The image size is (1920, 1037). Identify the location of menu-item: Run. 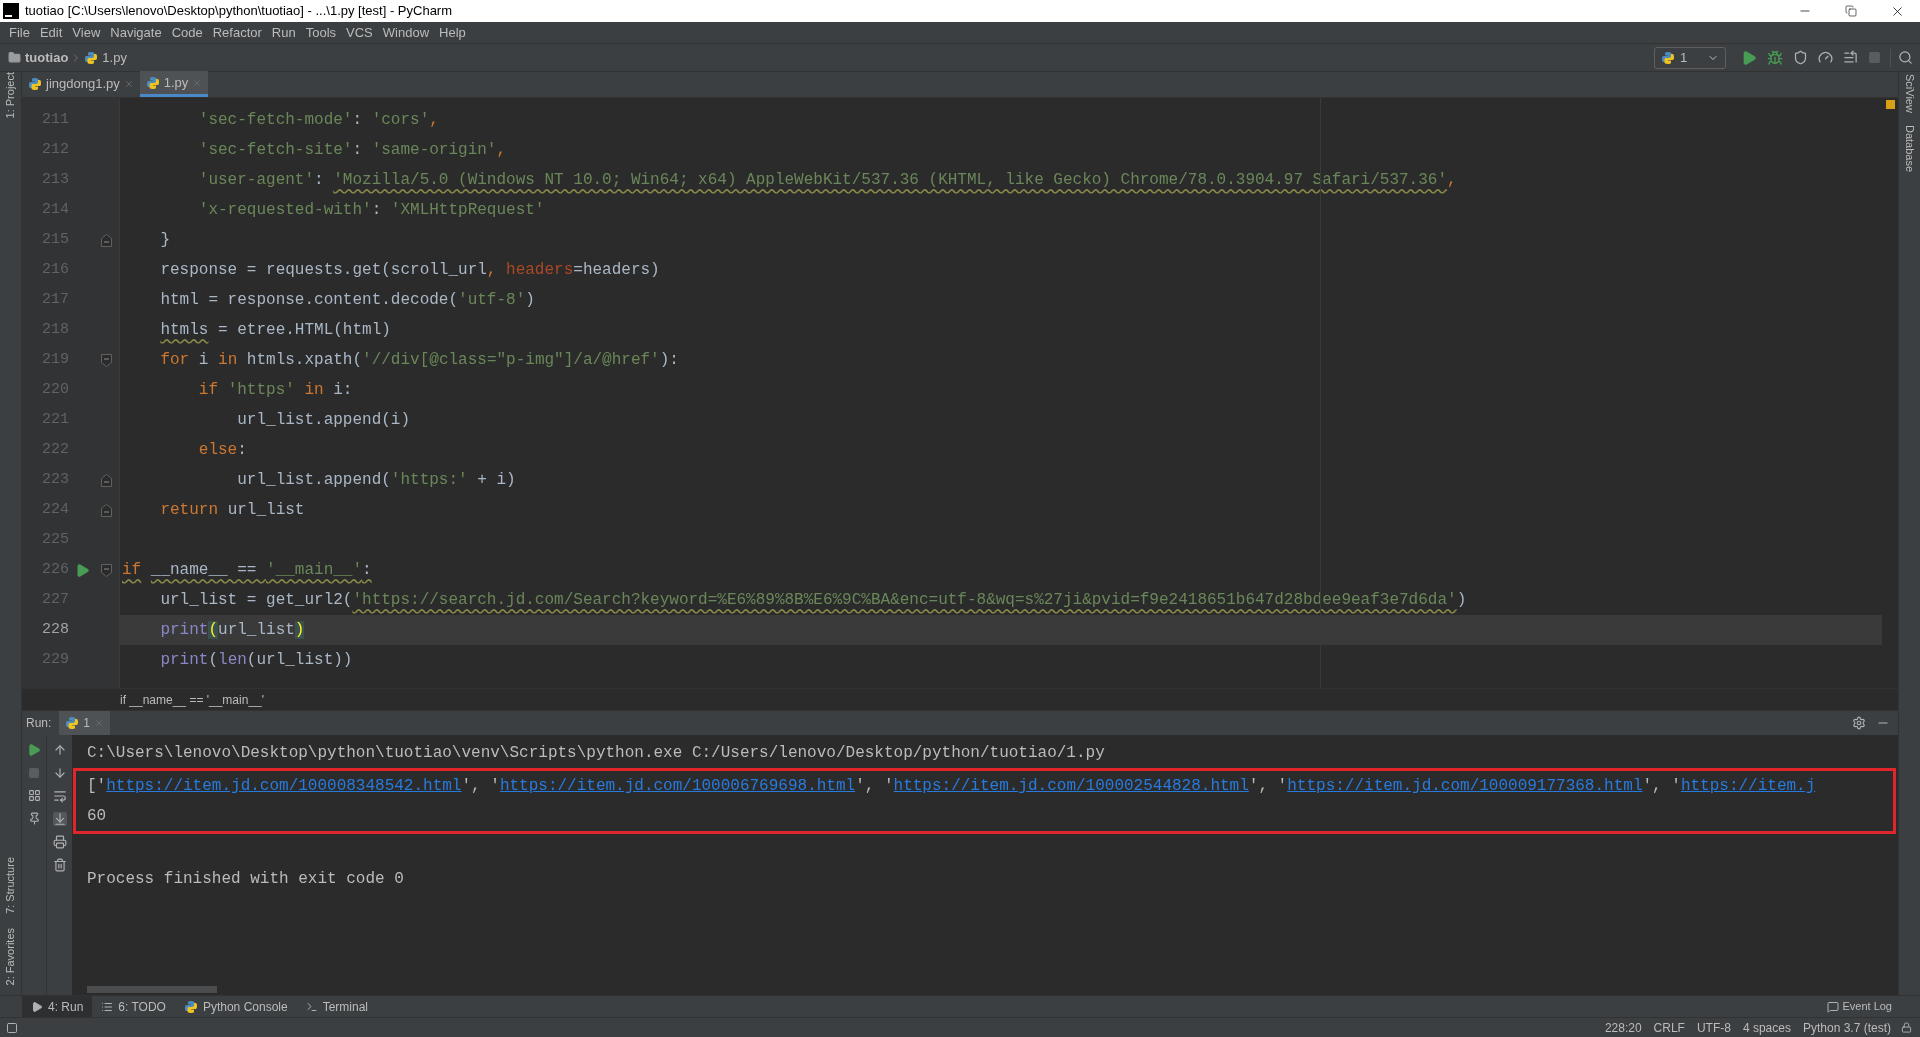
(283, 32).